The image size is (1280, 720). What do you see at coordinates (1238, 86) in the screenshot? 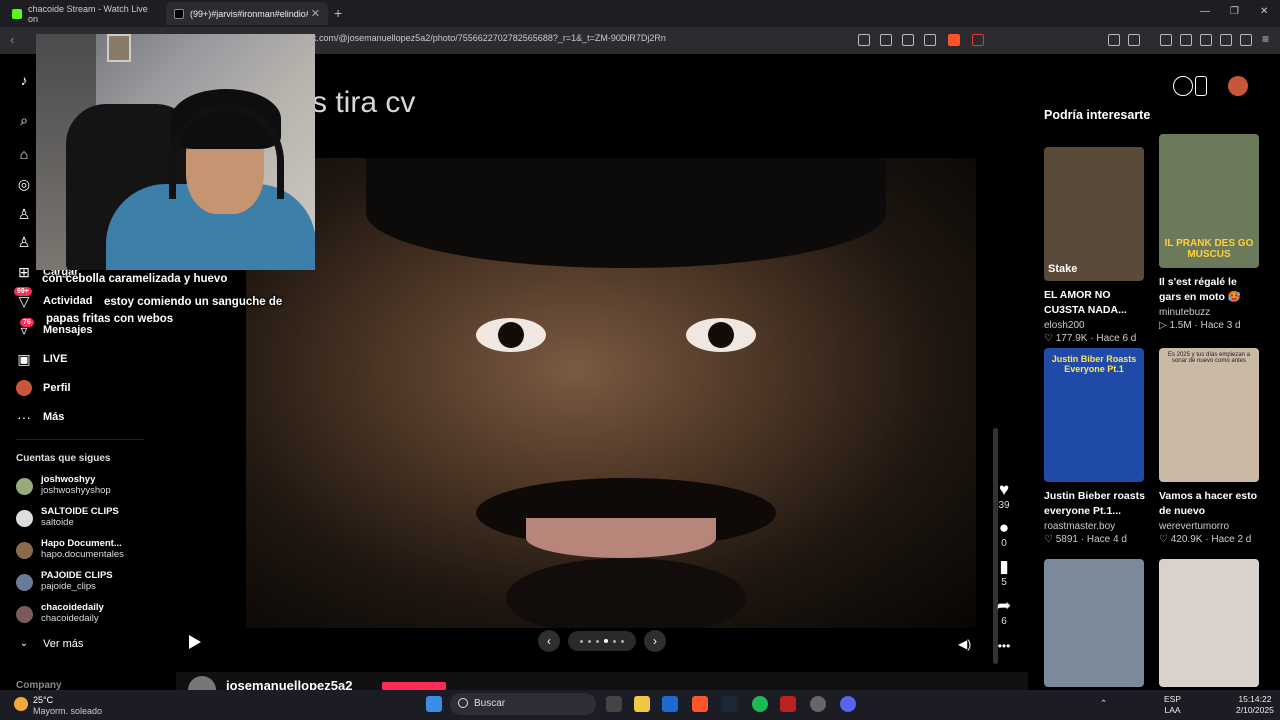
I see `user-avatar` at bounding box center [1238, 86].